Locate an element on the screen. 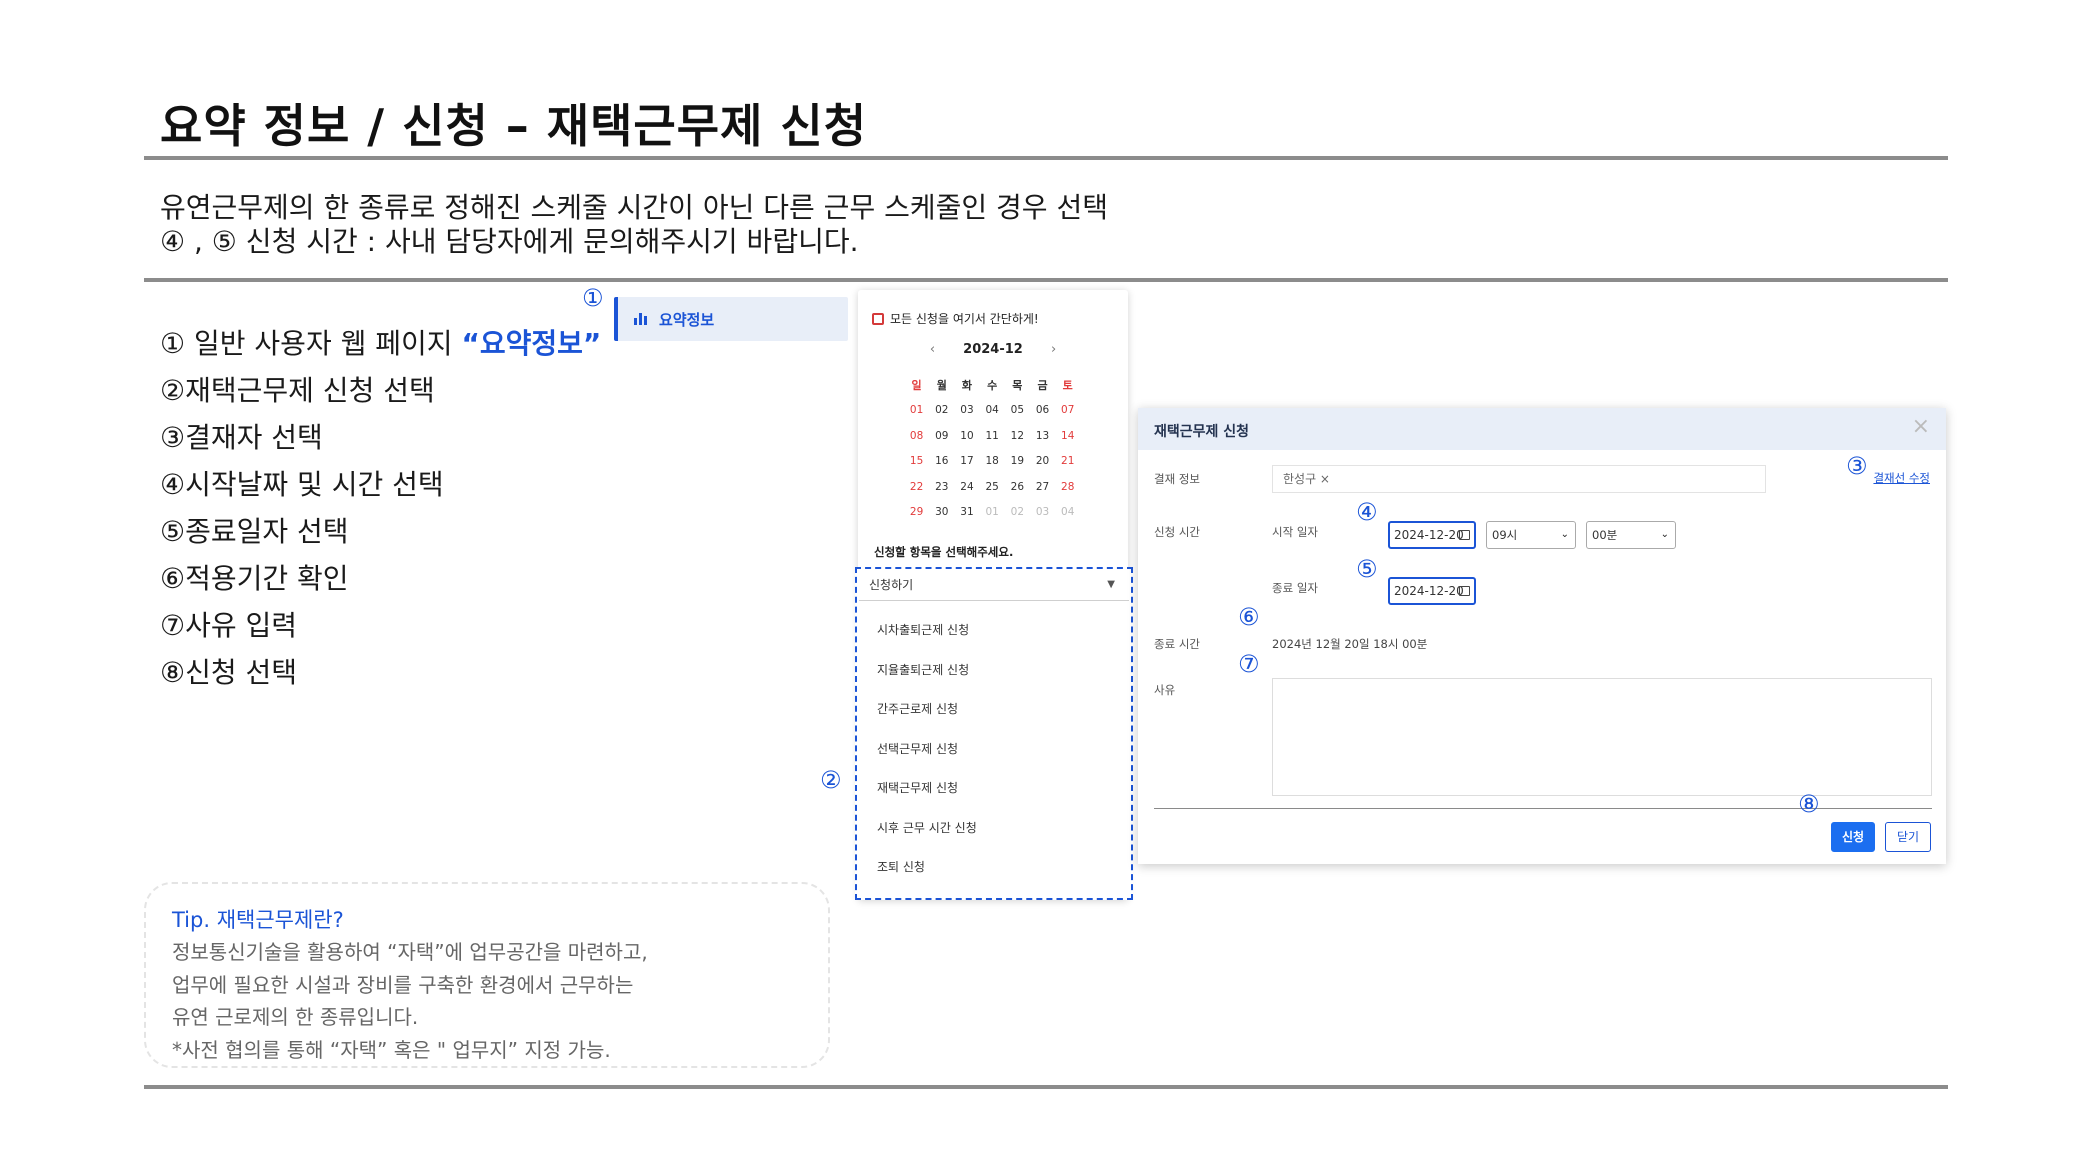 This screenshot has height=1170, width=2080. chevron-down-icon: ⌄ is located at coordinates (1664, 534).